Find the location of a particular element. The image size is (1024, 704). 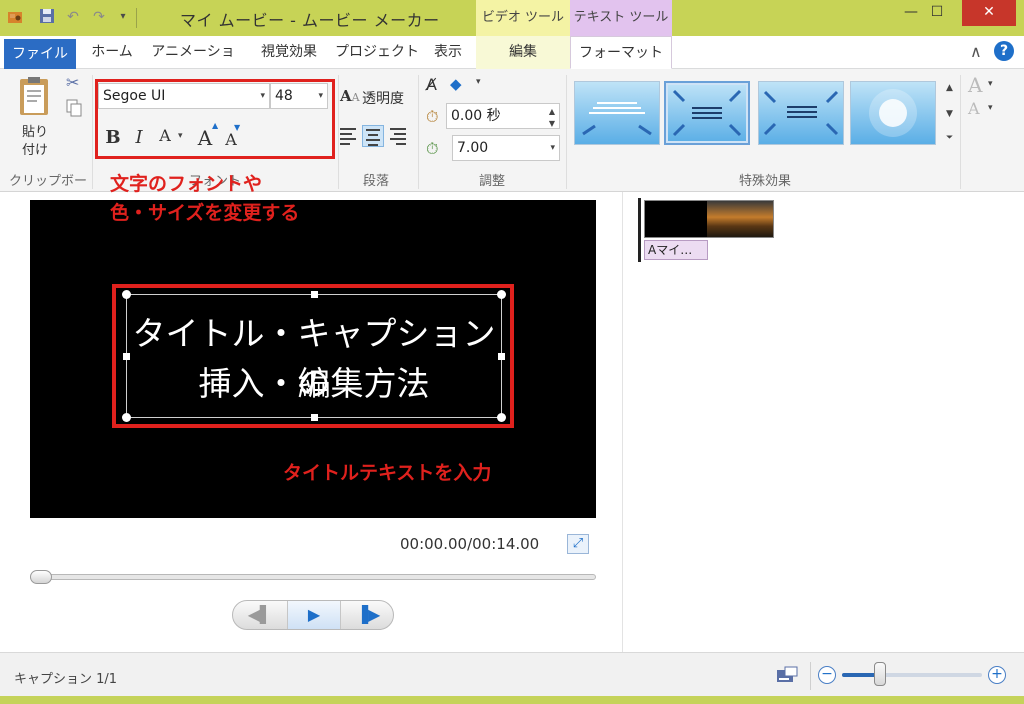

zoom-in-icon: + is located at coordinates (997, 675).